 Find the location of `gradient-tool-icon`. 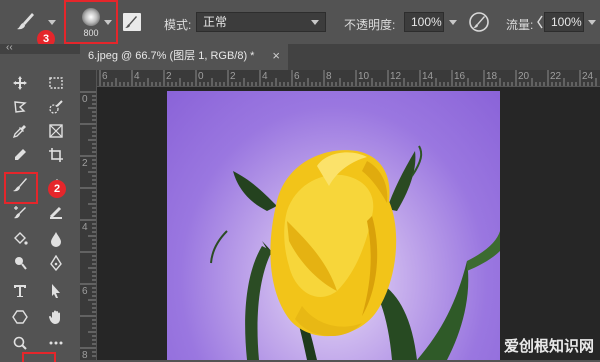

gradient-tool-icon is located at coordinates (56, 213).